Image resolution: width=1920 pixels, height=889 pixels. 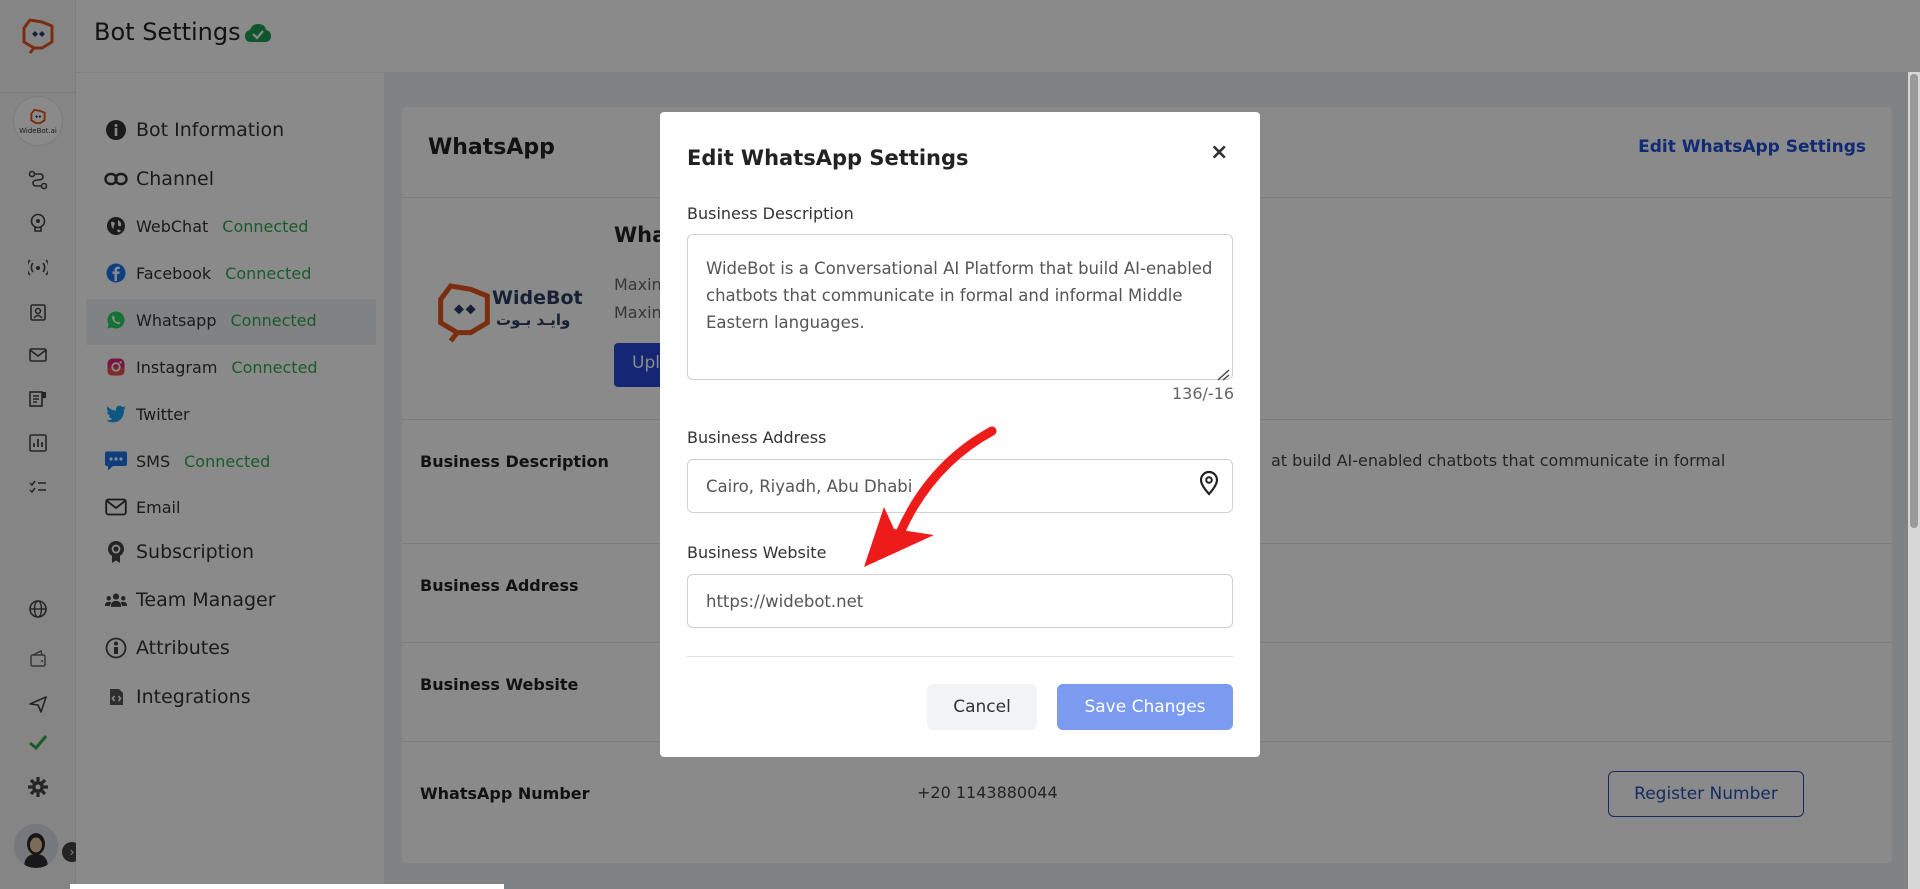 I want to click on scrollbar-thumb, so click(x=1914, y=301).